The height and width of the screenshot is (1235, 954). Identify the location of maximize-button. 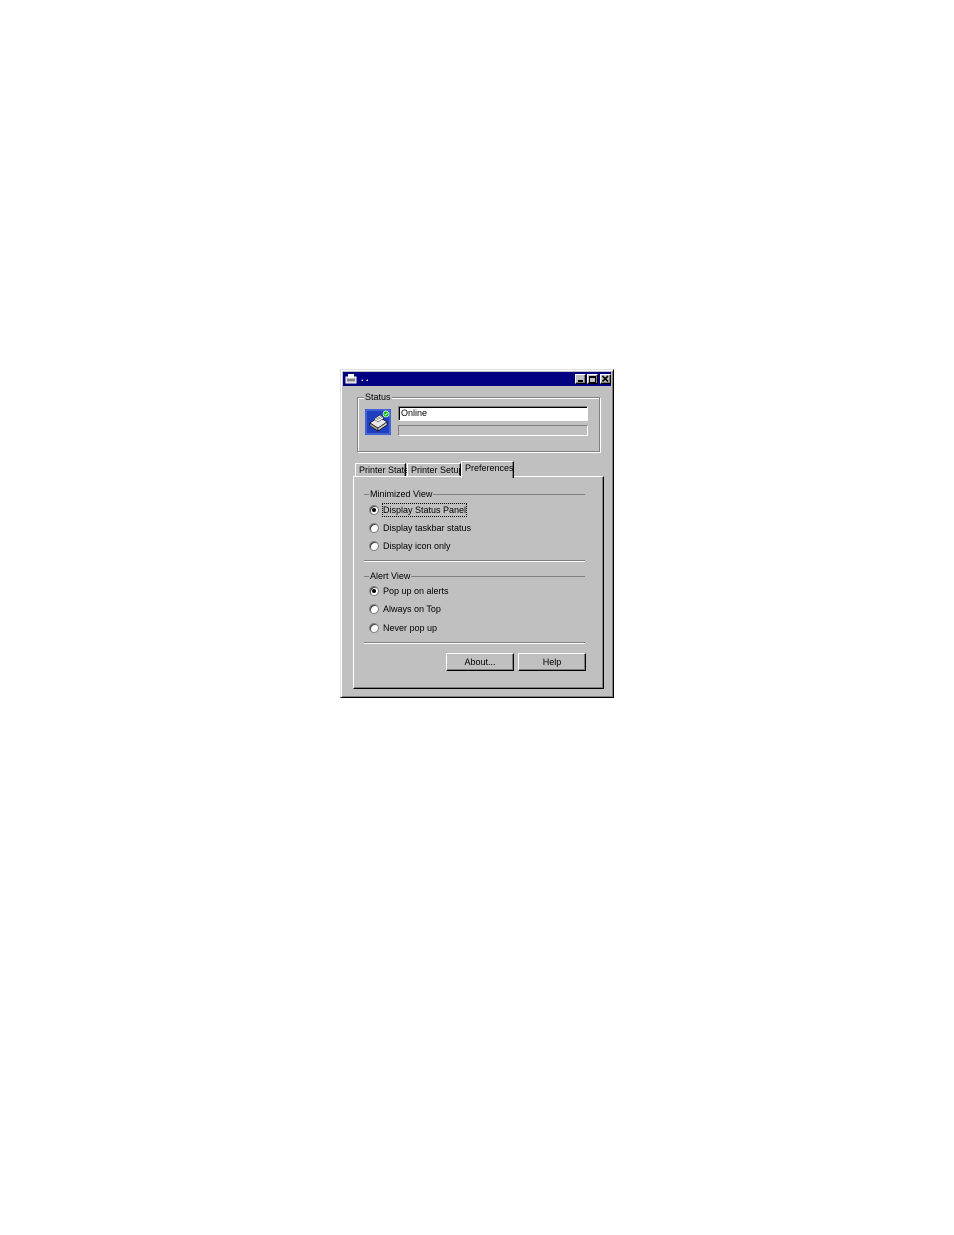
(592, 379).